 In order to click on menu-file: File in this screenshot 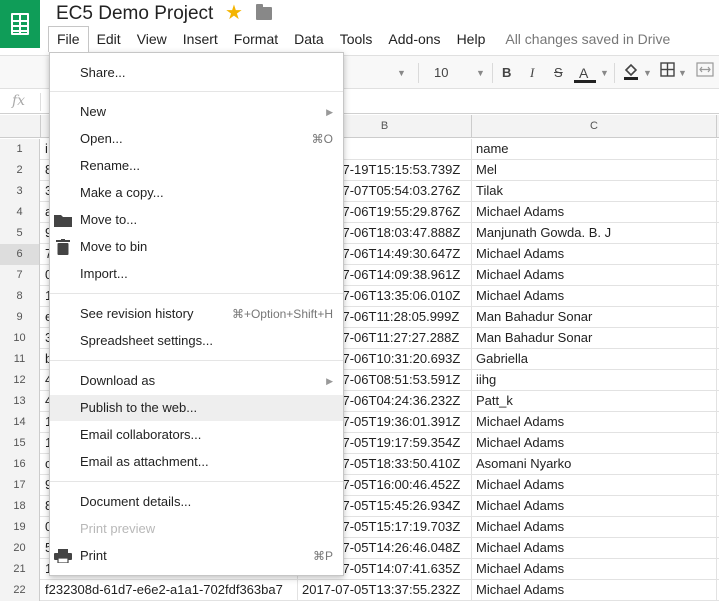, I will do `click(68, 39)`.